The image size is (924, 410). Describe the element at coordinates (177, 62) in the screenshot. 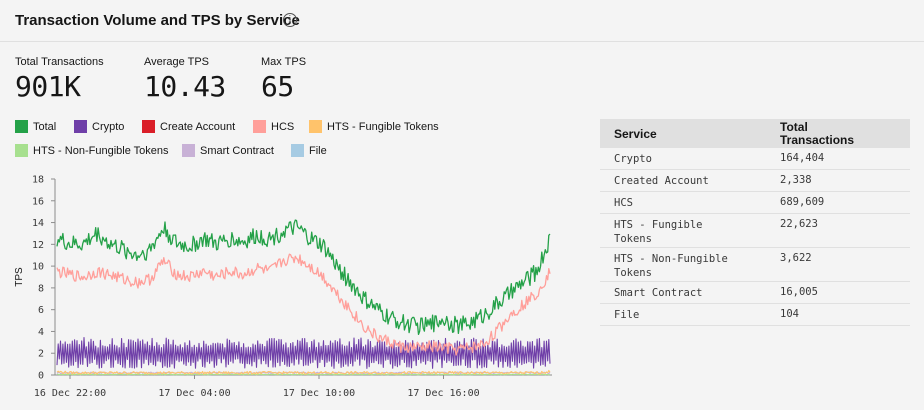

I see `kpi-label: Average TPS` at that location.